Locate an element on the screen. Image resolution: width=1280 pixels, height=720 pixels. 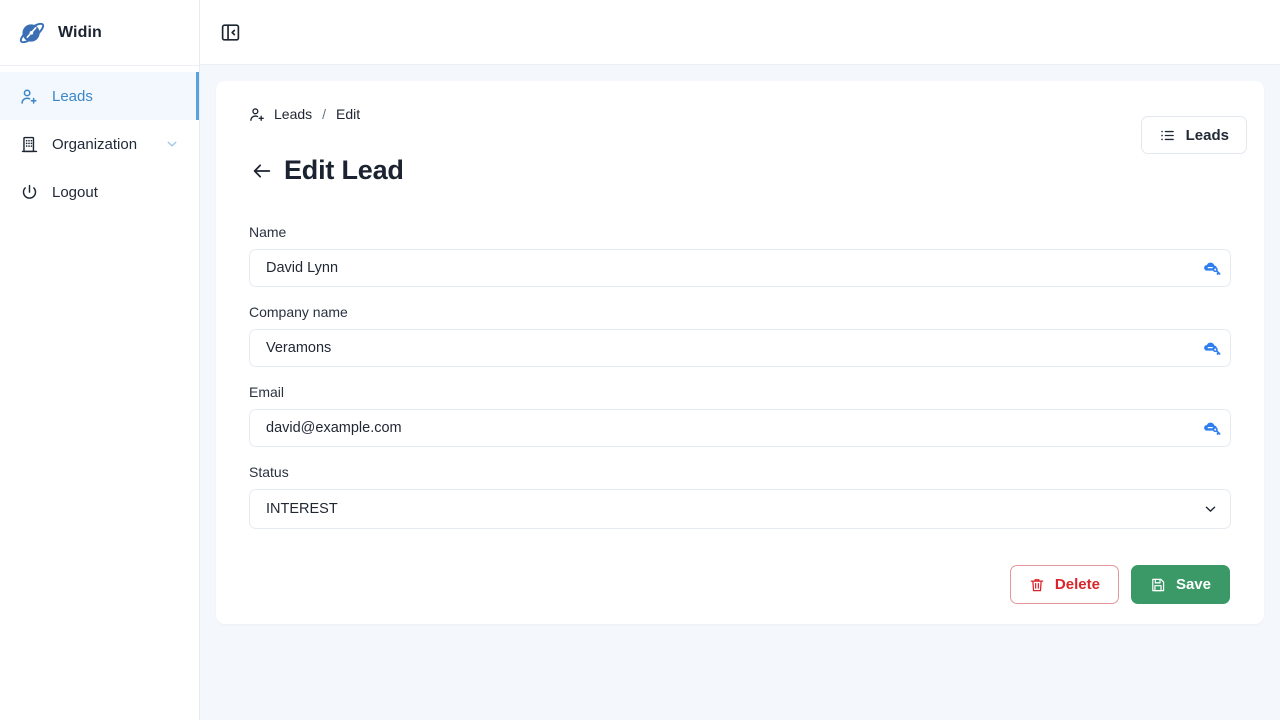
delete-button-label: Delete is located at coordinates (1077, 585).